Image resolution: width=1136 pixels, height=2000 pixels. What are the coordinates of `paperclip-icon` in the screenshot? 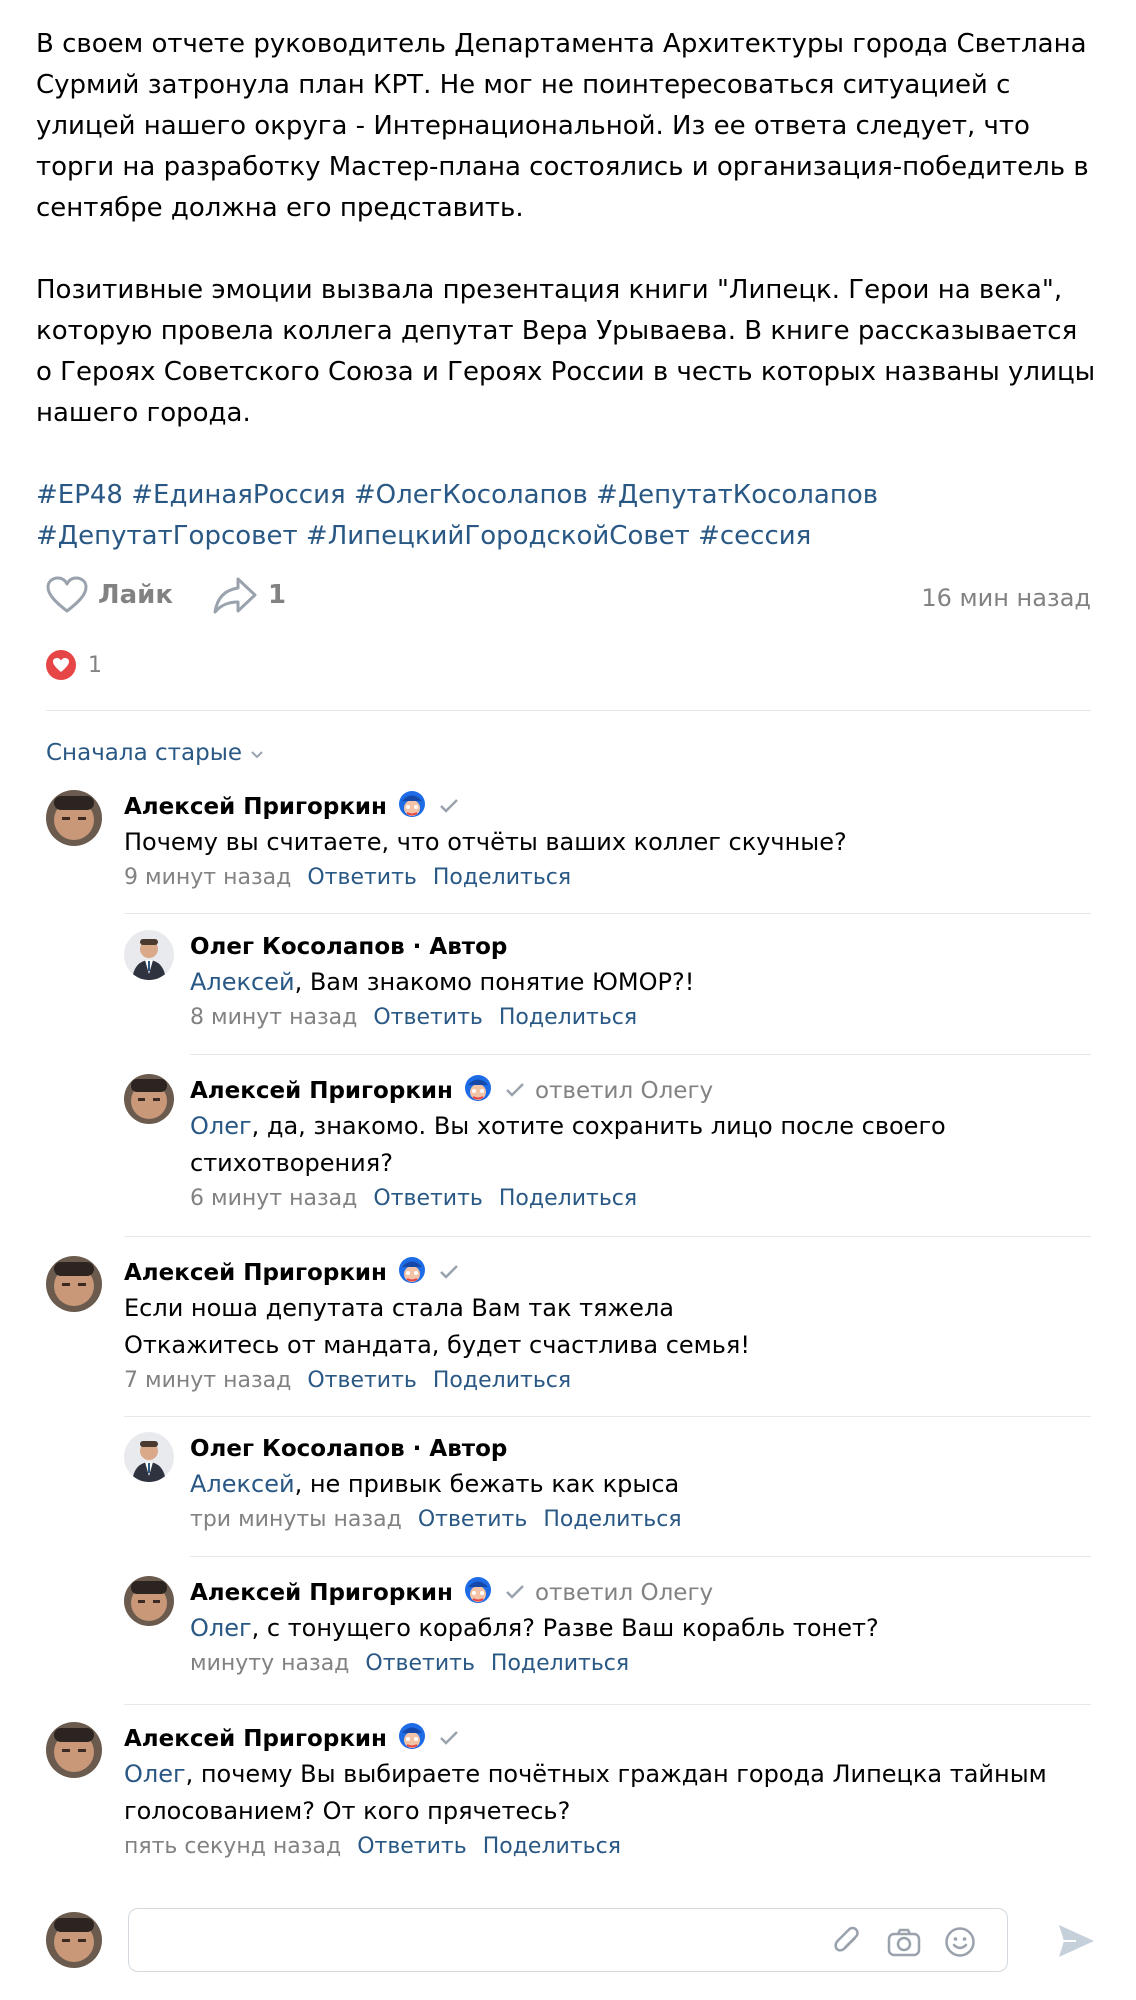 It's located at (848, 1942).